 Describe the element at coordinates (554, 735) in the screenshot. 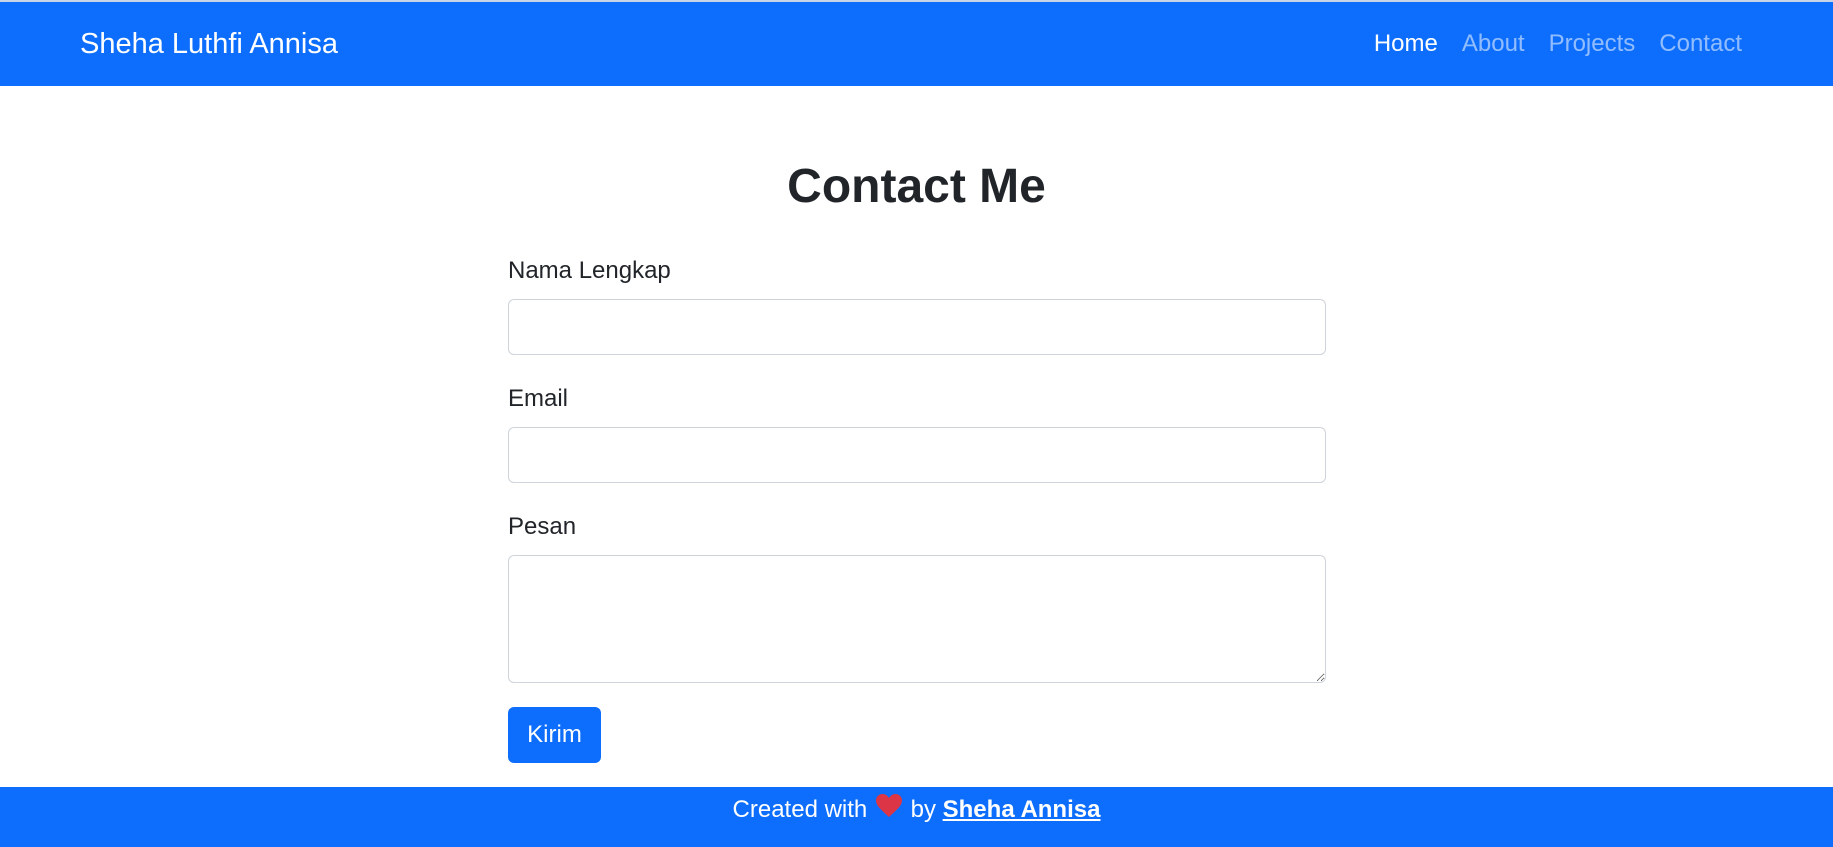

I see `submit-button: Kirim` at that location.